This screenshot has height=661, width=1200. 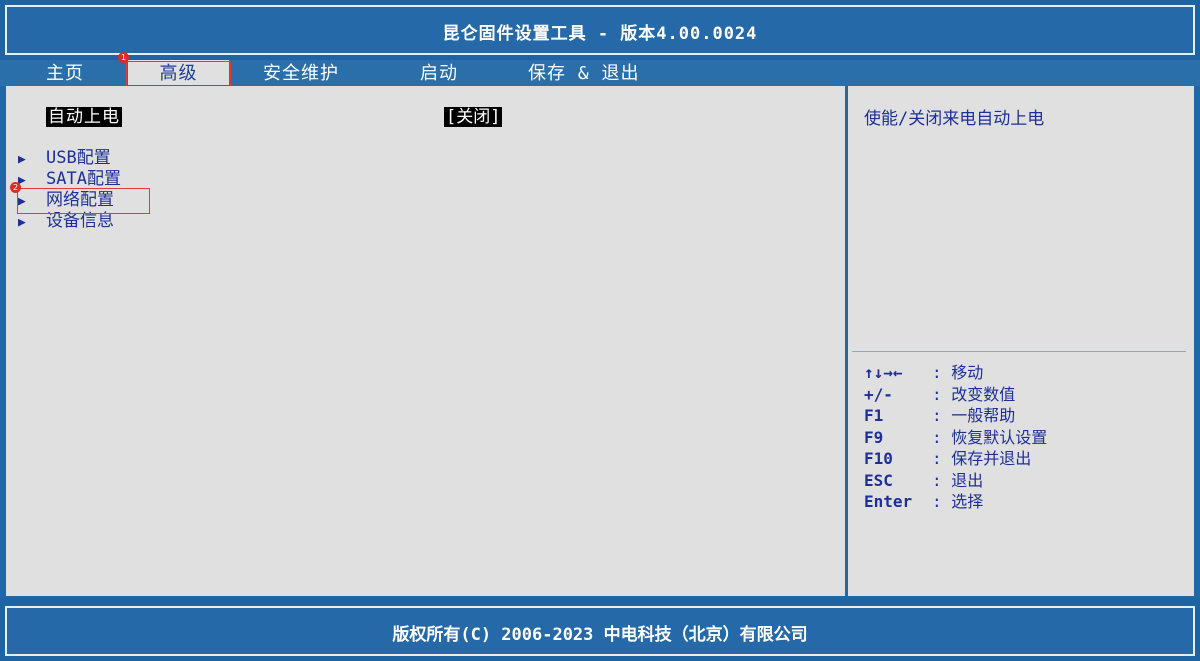 I want to click on tab-save-exit: 保存 & 退出, so click(x=584, y=73).